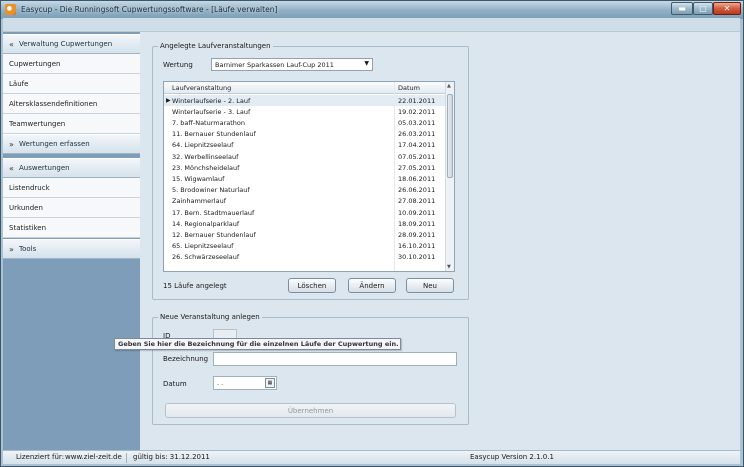  Describe the element at coordinates (71, 168) in the screenshot. I see `sidebar-group-auswertungen: « Auswertungen` at that location.